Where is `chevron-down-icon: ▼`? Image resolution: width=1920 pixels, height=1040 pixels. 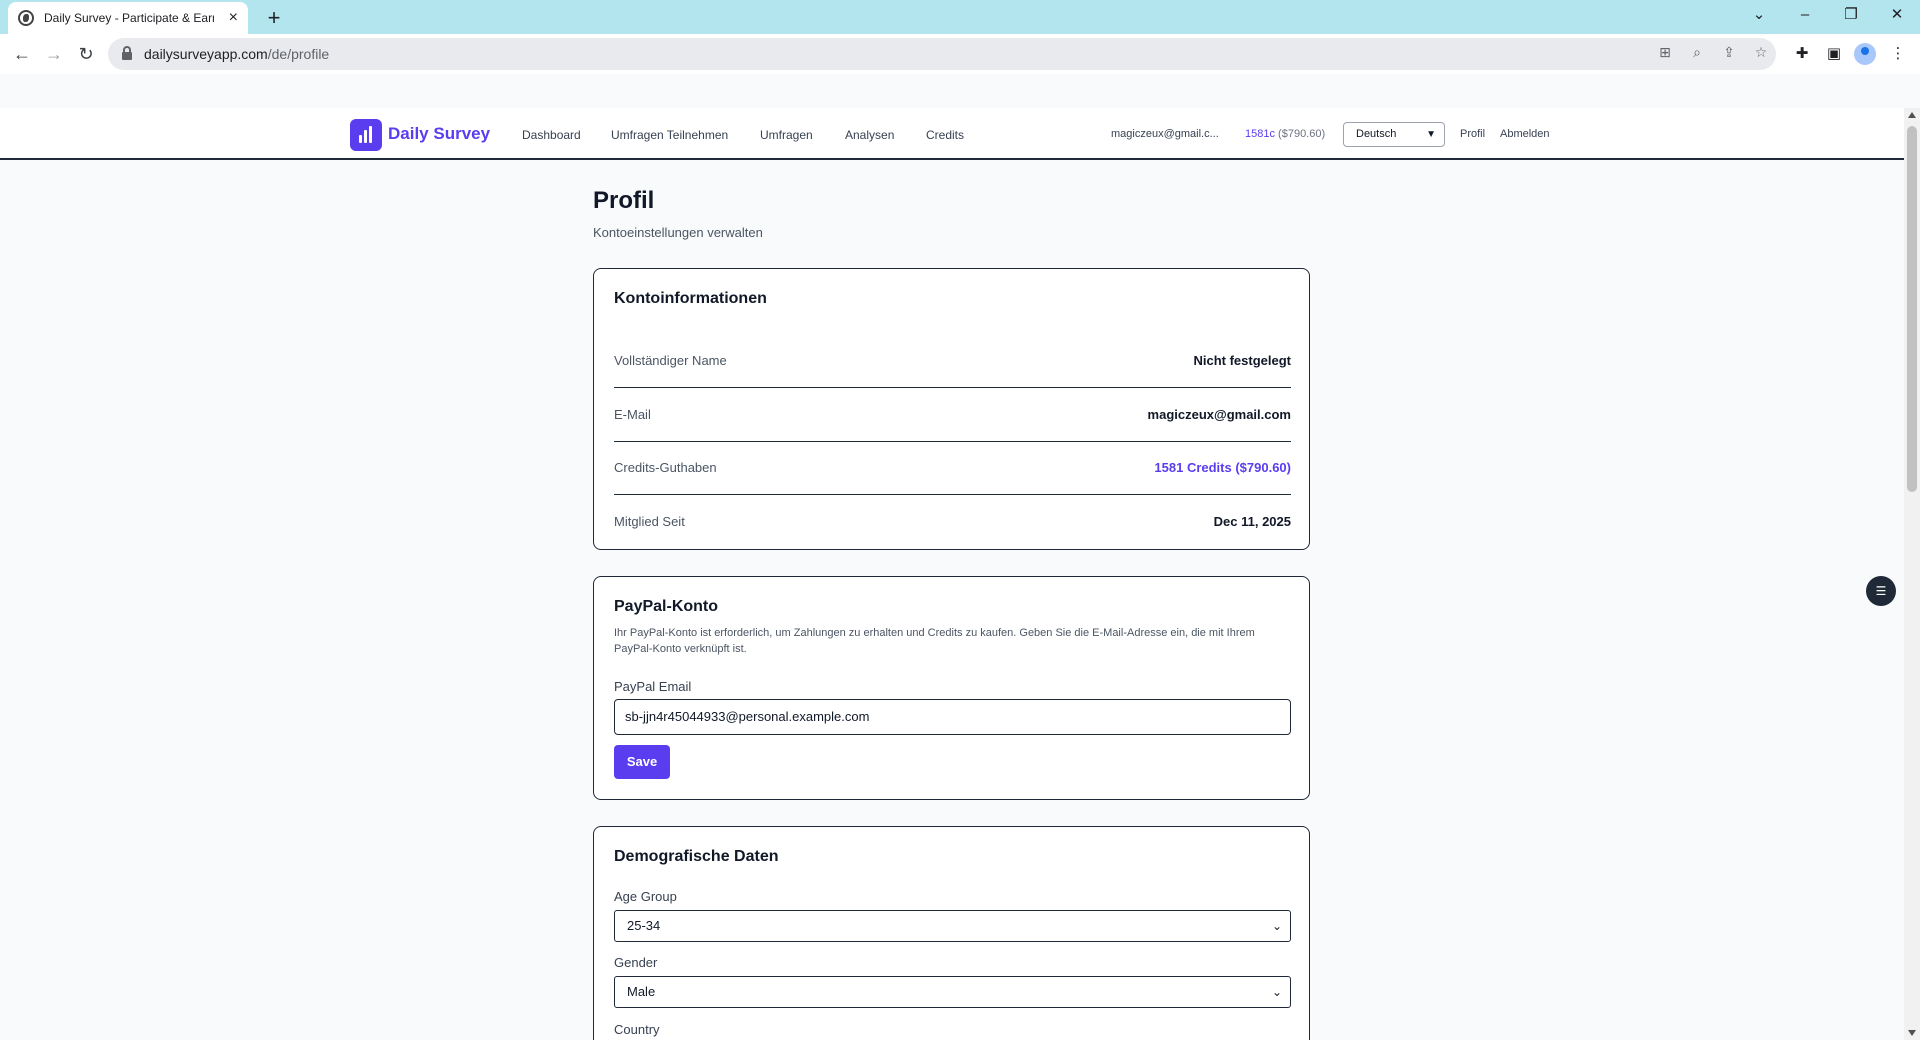
chevron-down-icon: ▼ is located at coordinates (1431, 134).